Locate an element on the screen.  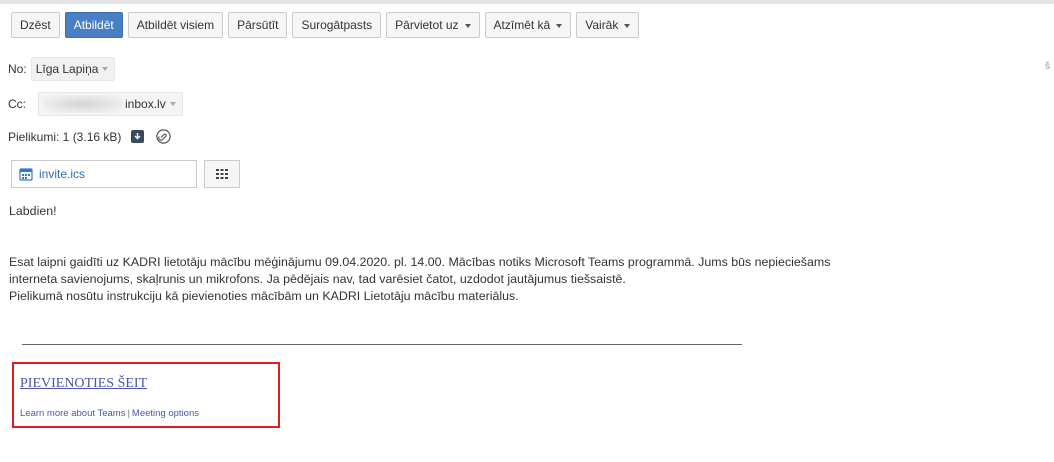
greeting-text: Labdien! is located at coordinates (33, 211).